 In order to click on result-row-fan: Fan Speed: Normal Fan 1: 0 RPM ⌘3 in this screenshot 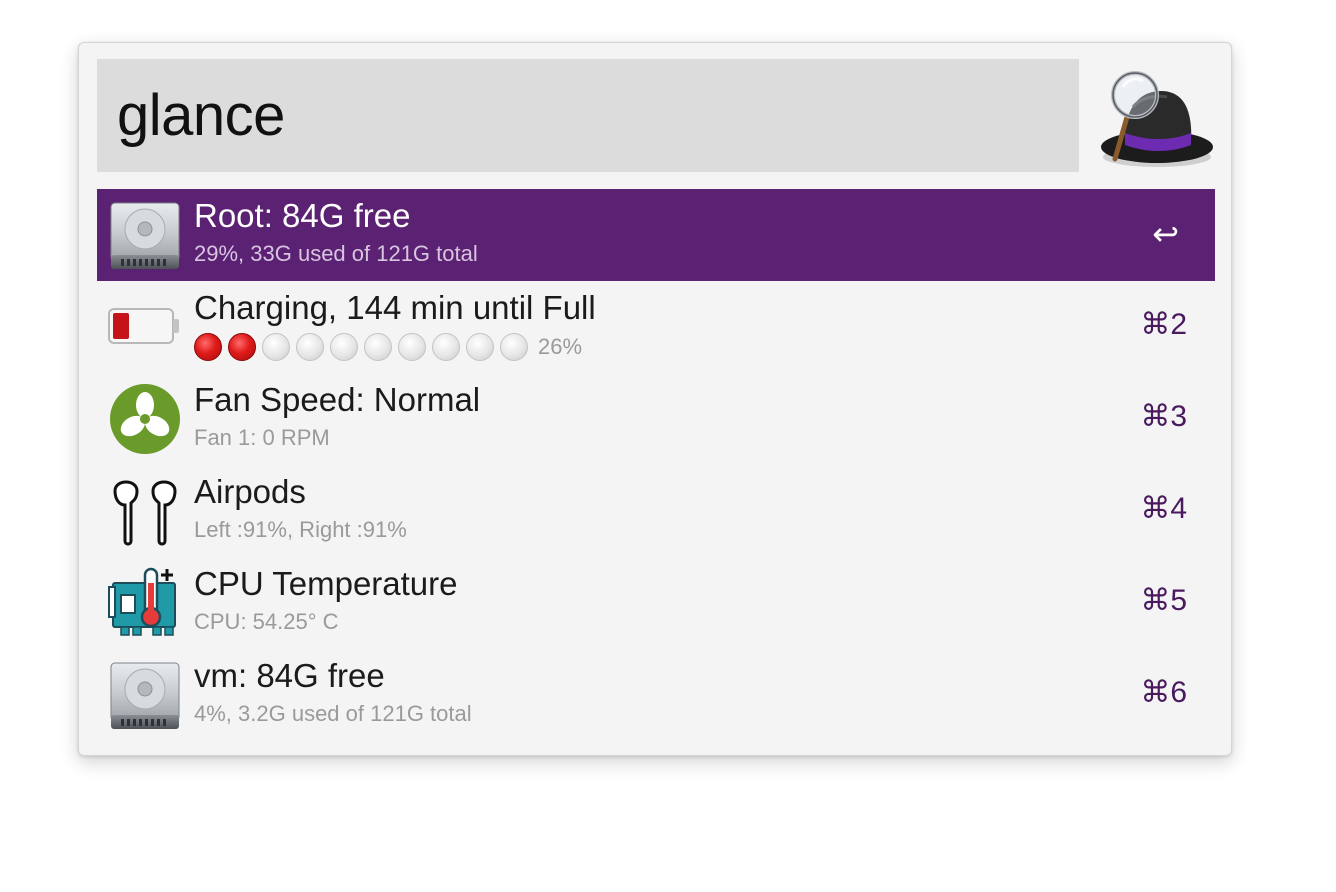, I will do `click(656, 419)`.